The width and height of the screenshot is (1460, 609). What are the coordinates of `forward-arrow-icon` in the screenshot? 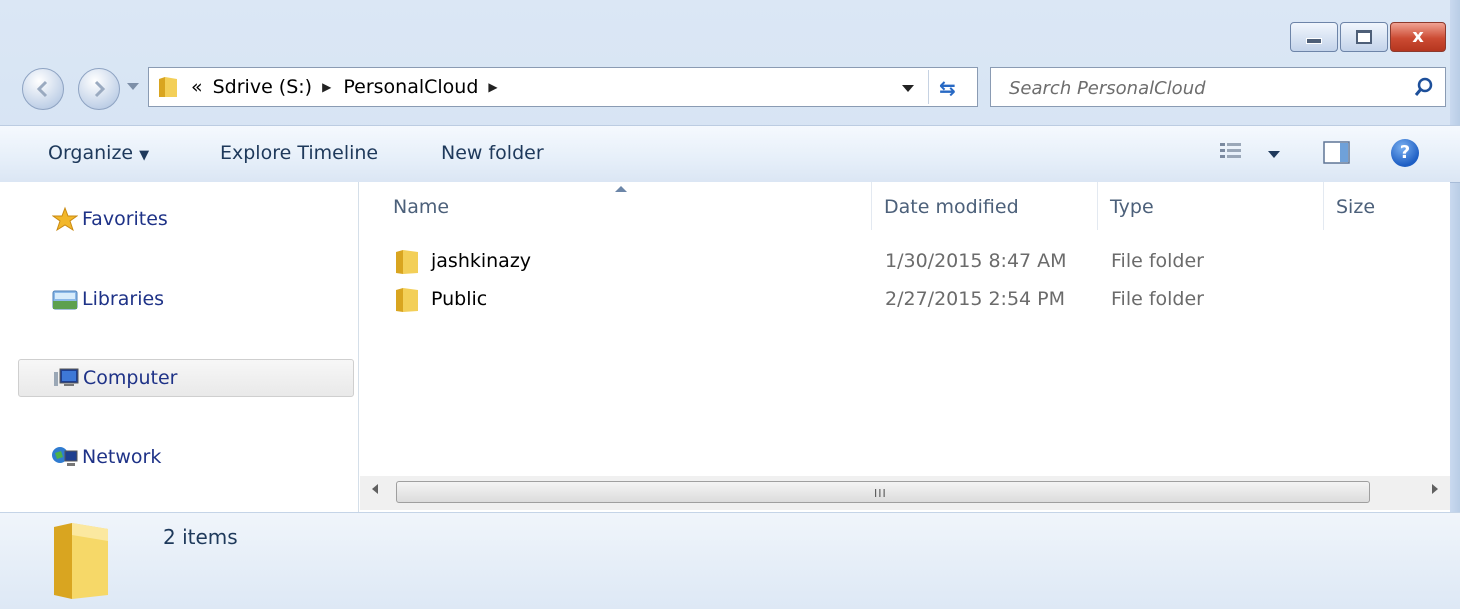 It's located at (100, 89).